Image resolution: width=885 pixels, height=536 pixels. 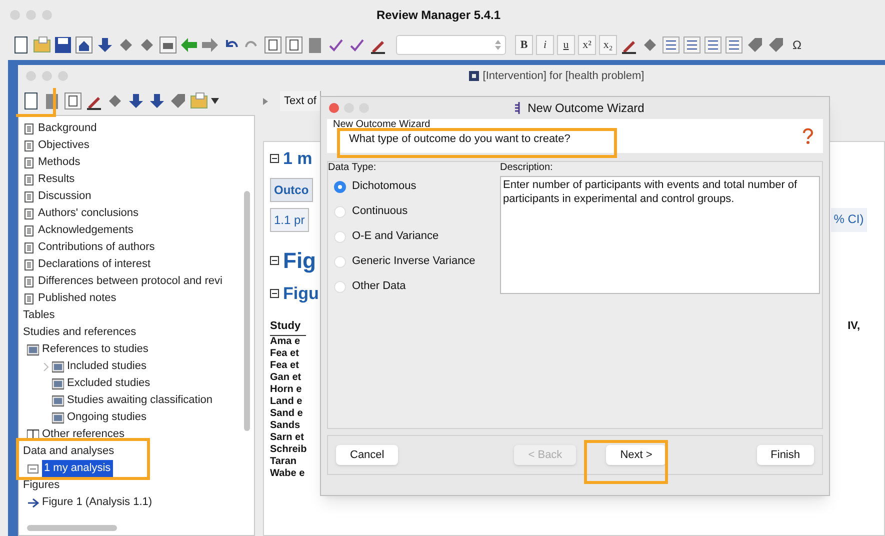 What do you see at coordinates (63, 45) in the screenshot?
I see `save-icon` at bounding box center [63, 45].